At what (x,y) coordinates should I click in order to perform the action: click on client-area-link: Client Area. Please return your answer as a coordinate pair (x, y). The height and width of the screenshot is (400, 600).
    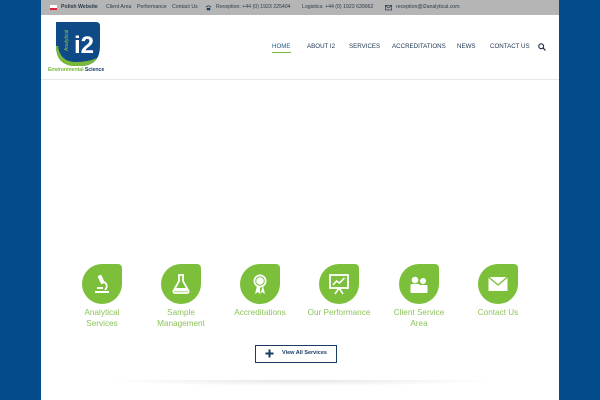
    Looking at the image, I should click on (118, 7).